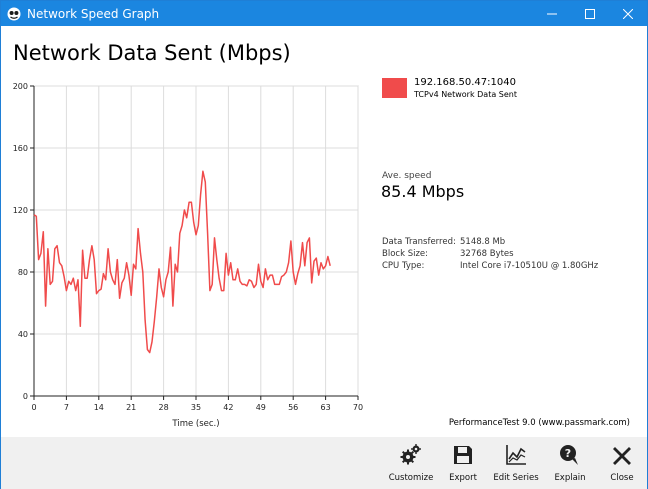 Image resolution: width=648 pixels, height=489 pixels. I want to click on window-controls, so click(590, 13).